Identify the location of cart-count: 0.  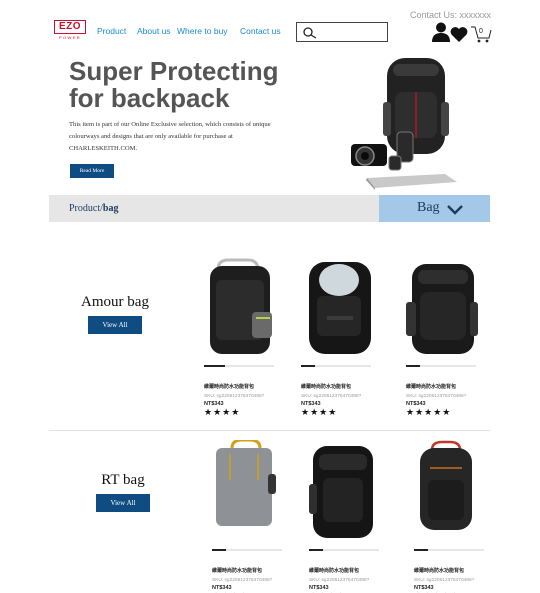
(481, 31).